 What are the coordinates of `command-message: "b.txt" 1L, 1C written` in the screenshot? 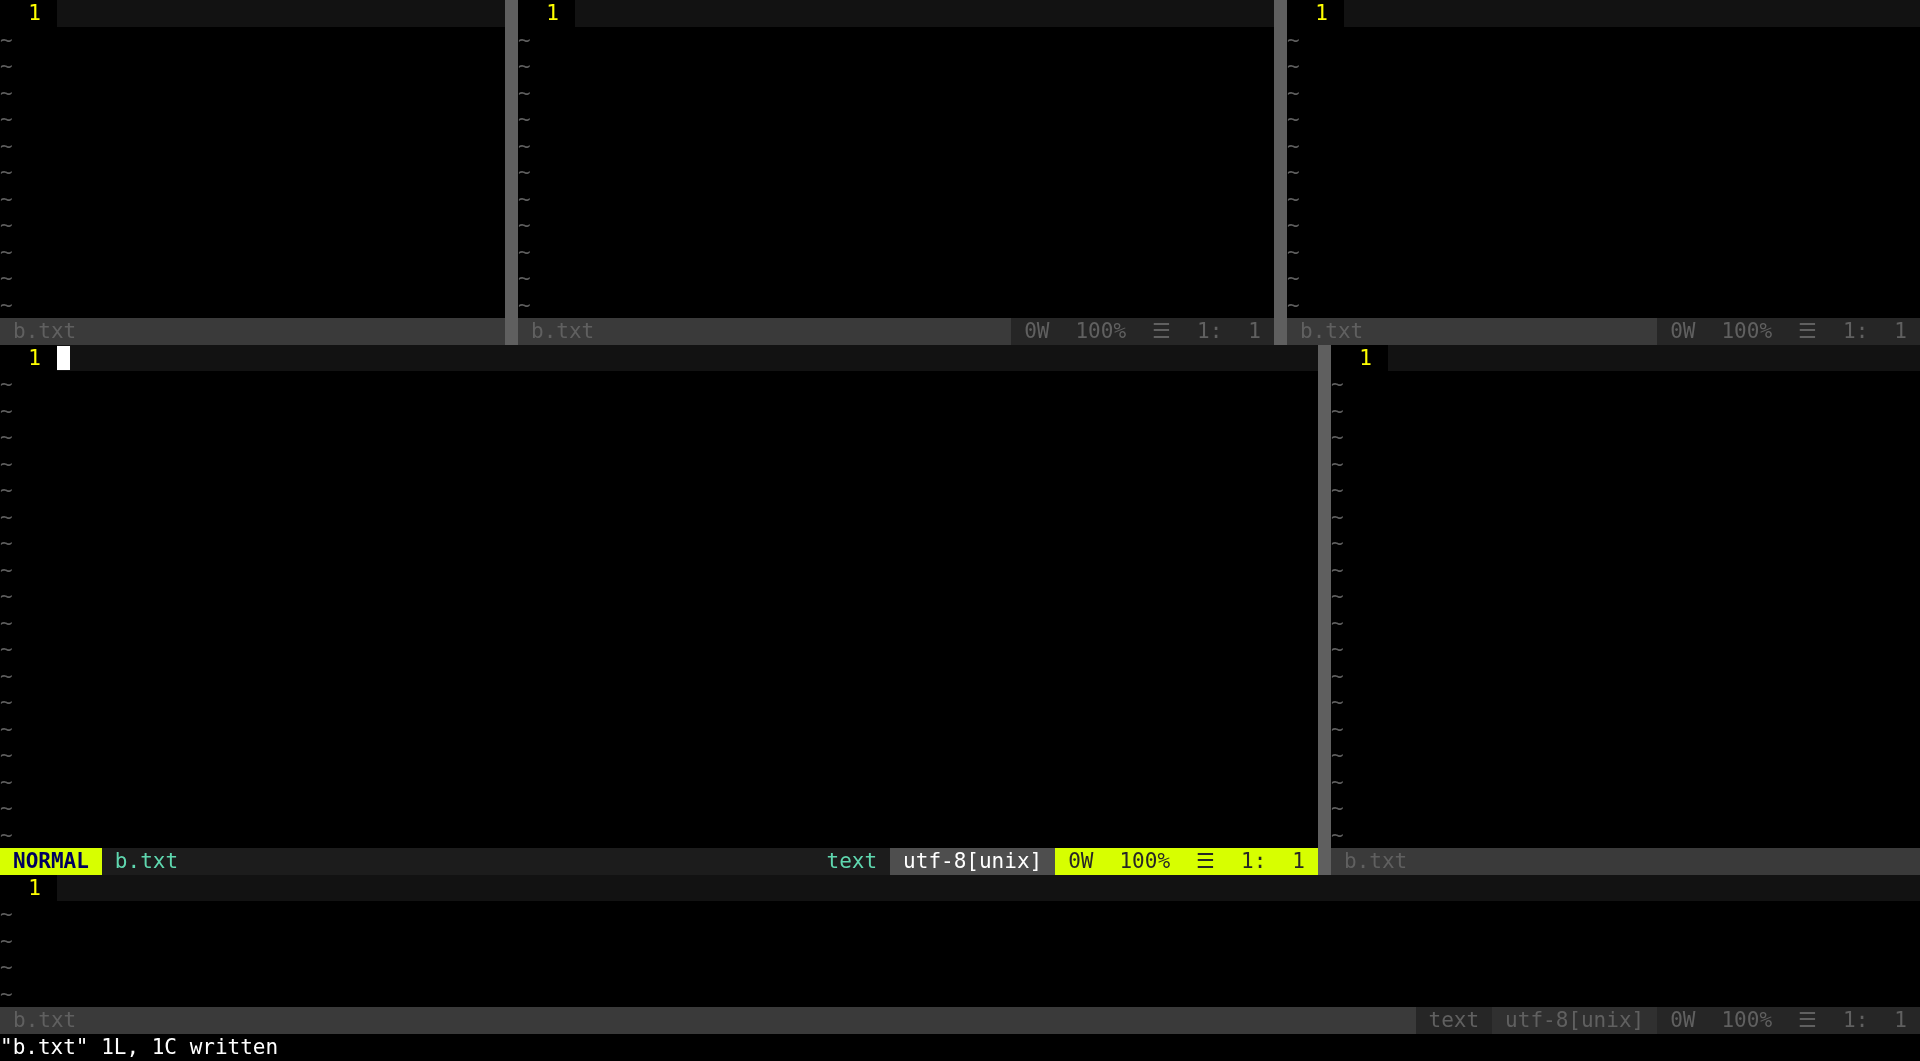 It's located at (140, 1046).